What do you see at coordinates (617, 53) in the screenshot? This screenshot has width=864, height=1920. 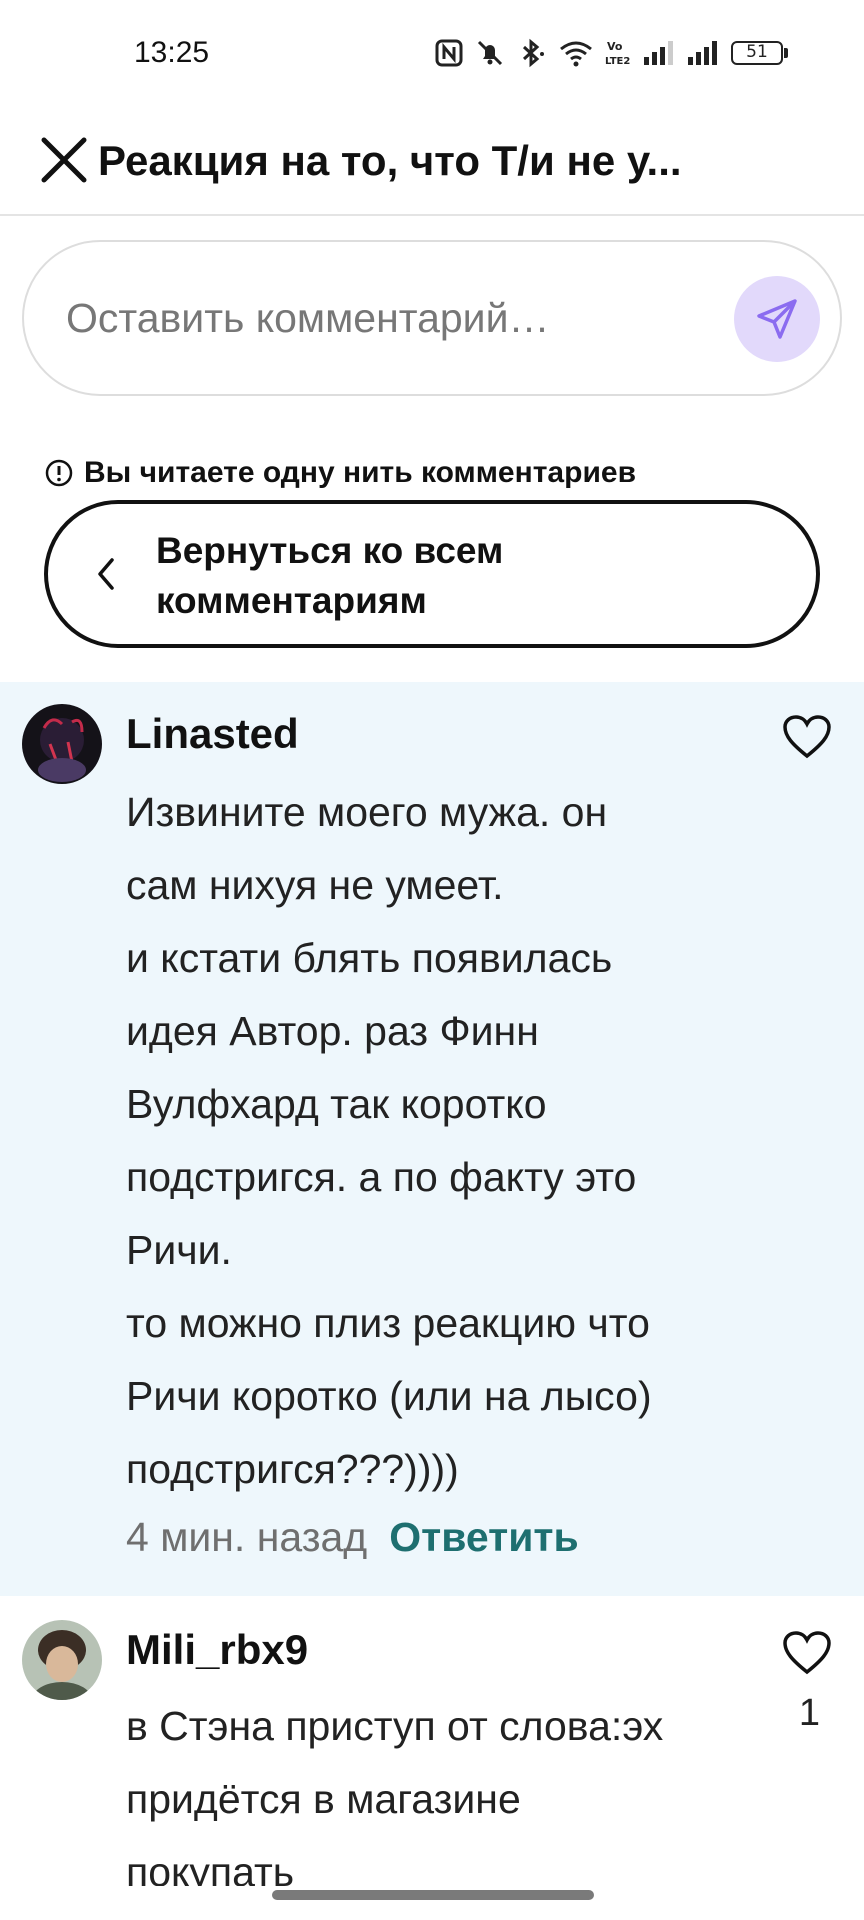 I see `volte-icon: Vo LTE2` at bounding box center [617, 53].